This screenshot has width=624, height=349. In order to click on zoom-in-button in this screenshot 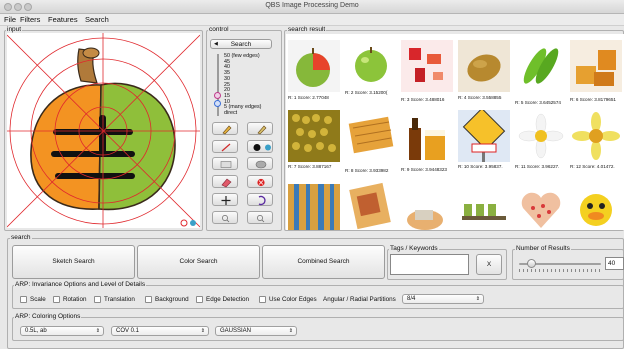, I will do `click(260, 217)`.